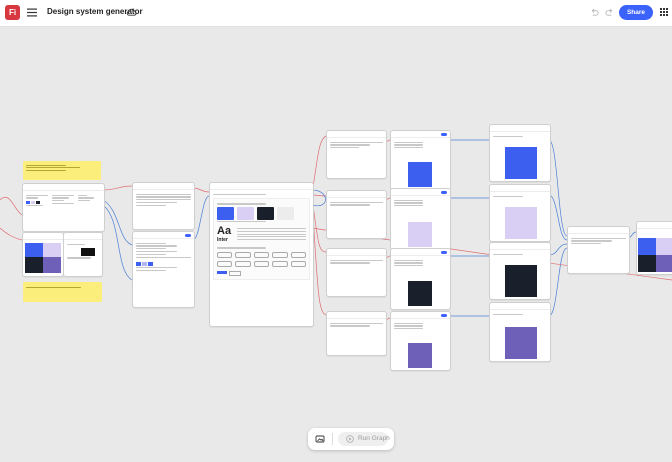  What do you see at coordinates (332, 439) in the screenshot?
I see `divider` at bounding box center [332, 439].